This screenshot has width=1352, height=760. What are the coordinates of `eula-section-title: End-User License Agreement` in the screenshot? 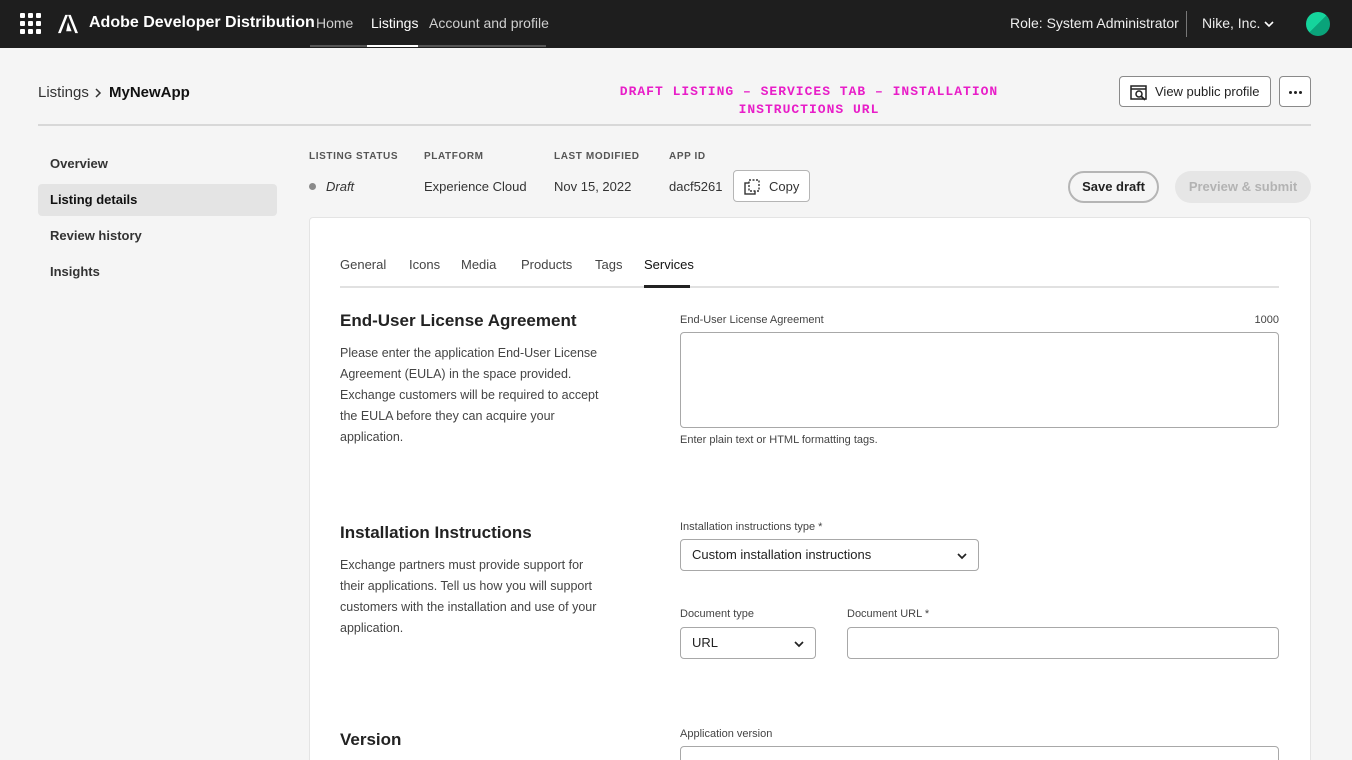 It's located at (458, 320).